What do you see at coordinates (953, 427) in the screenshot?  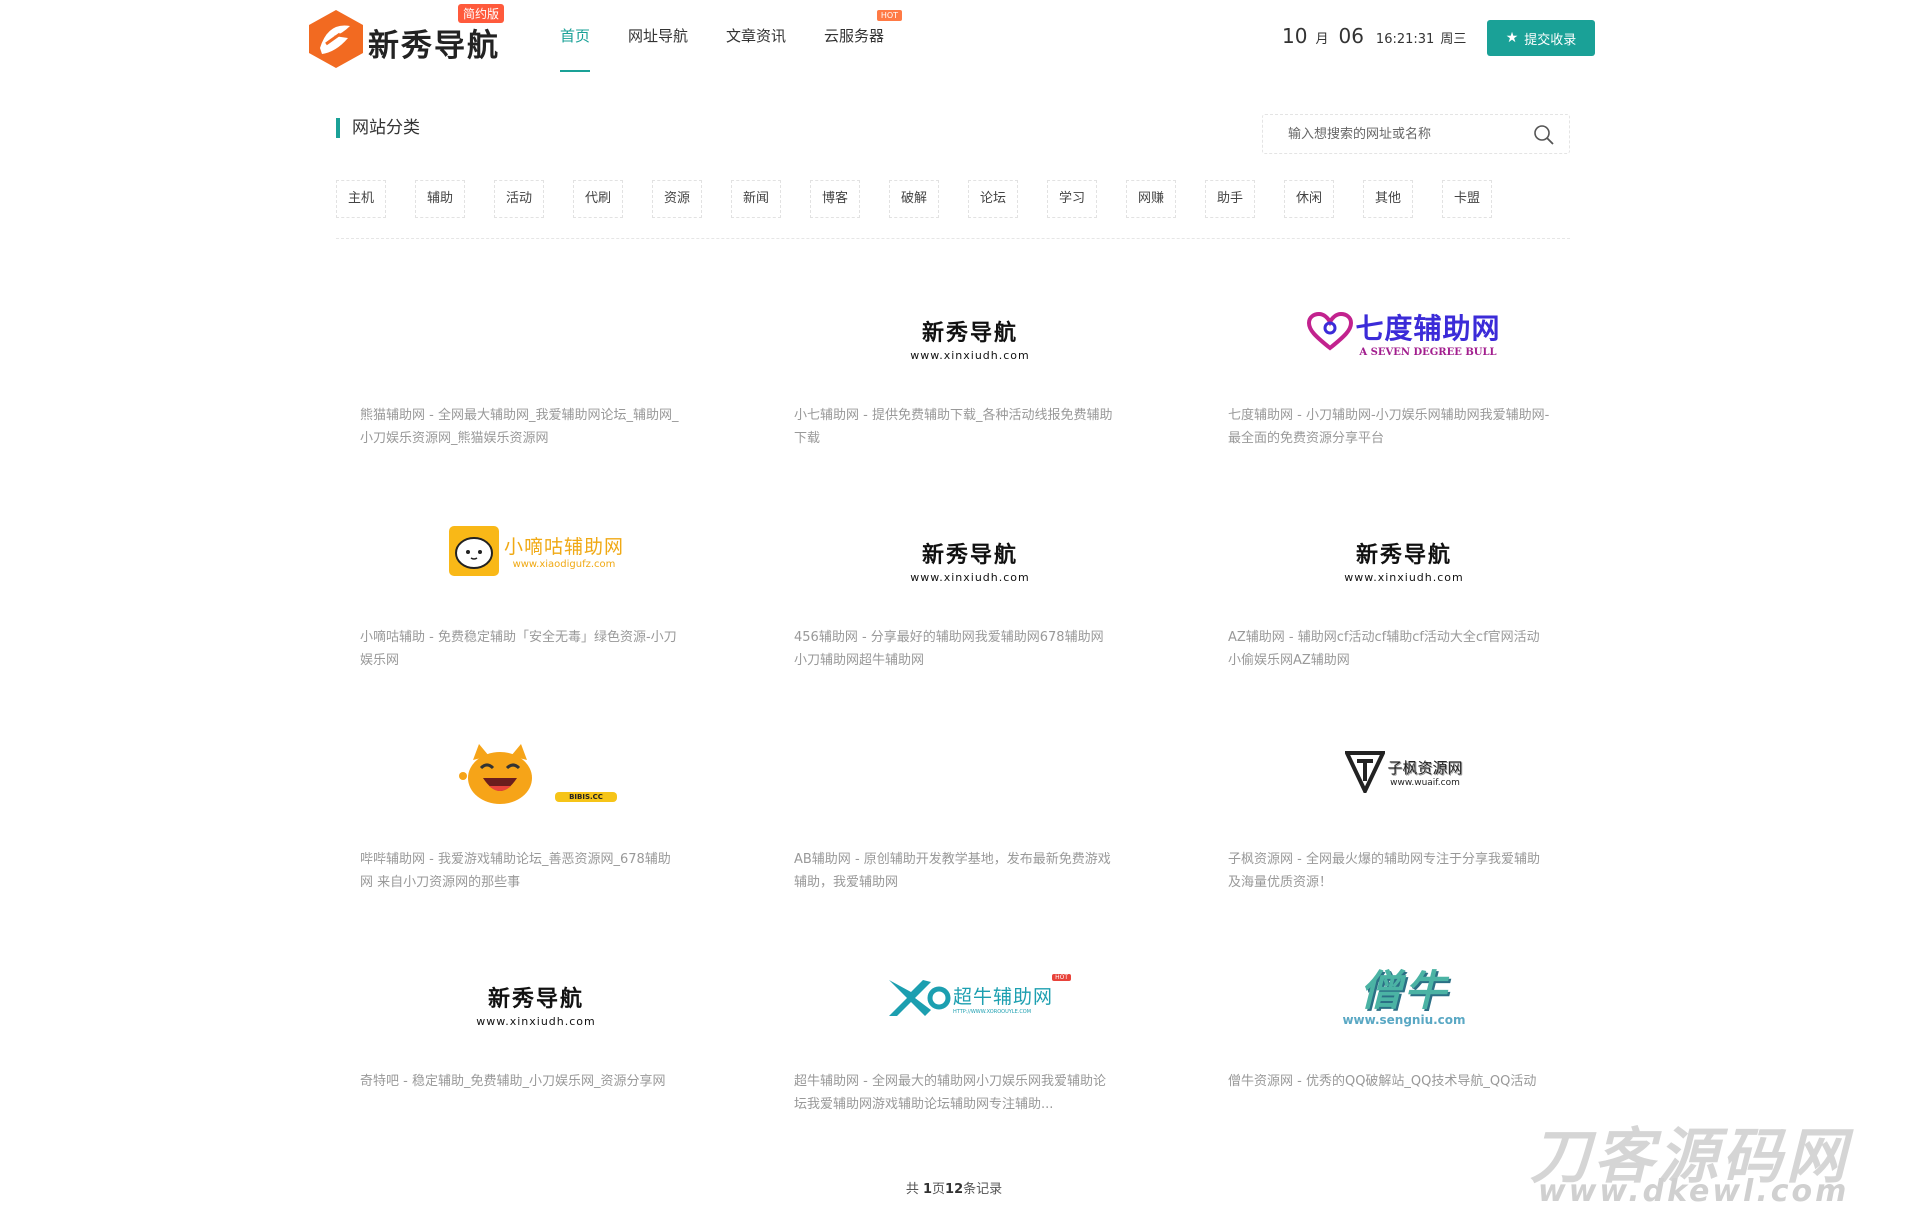 I see `card-description: 小七辅助网 - 提供免费辅助下载_各种活动线报免费辅助下载` at bounding box center [953, 427].